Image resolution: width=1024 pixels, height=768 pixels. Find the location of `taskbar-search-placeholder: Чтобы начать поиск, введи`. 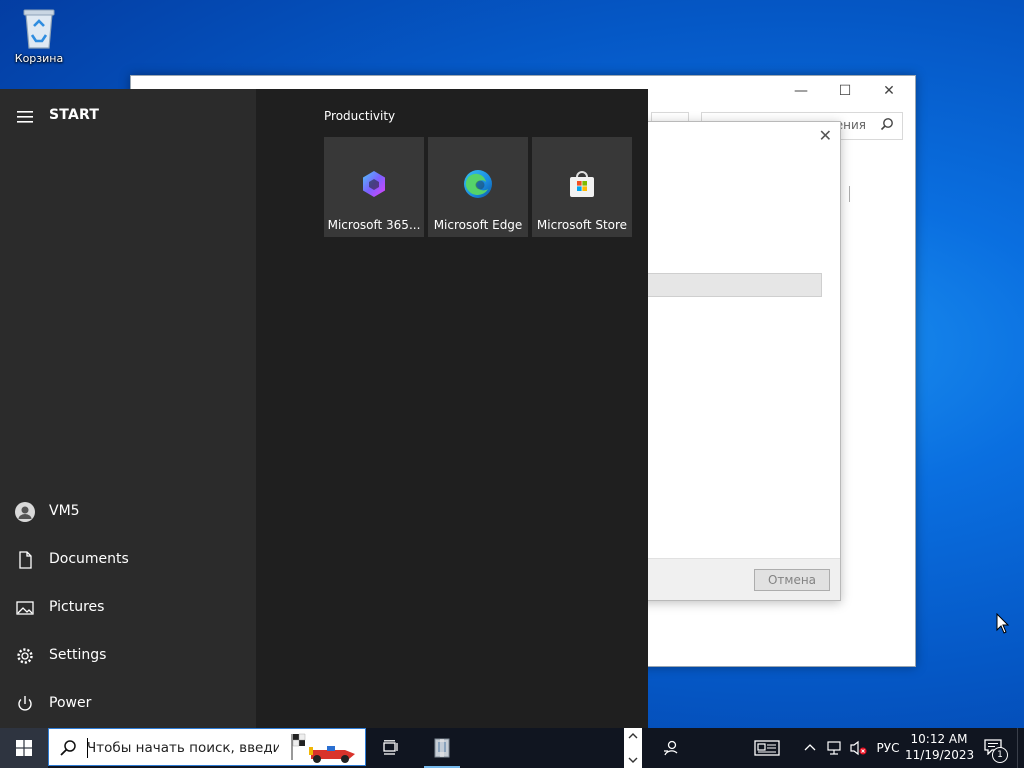

taskbar-search-placeholder: Чтобы начать поиск, введи is located at coordinates (183, 748).